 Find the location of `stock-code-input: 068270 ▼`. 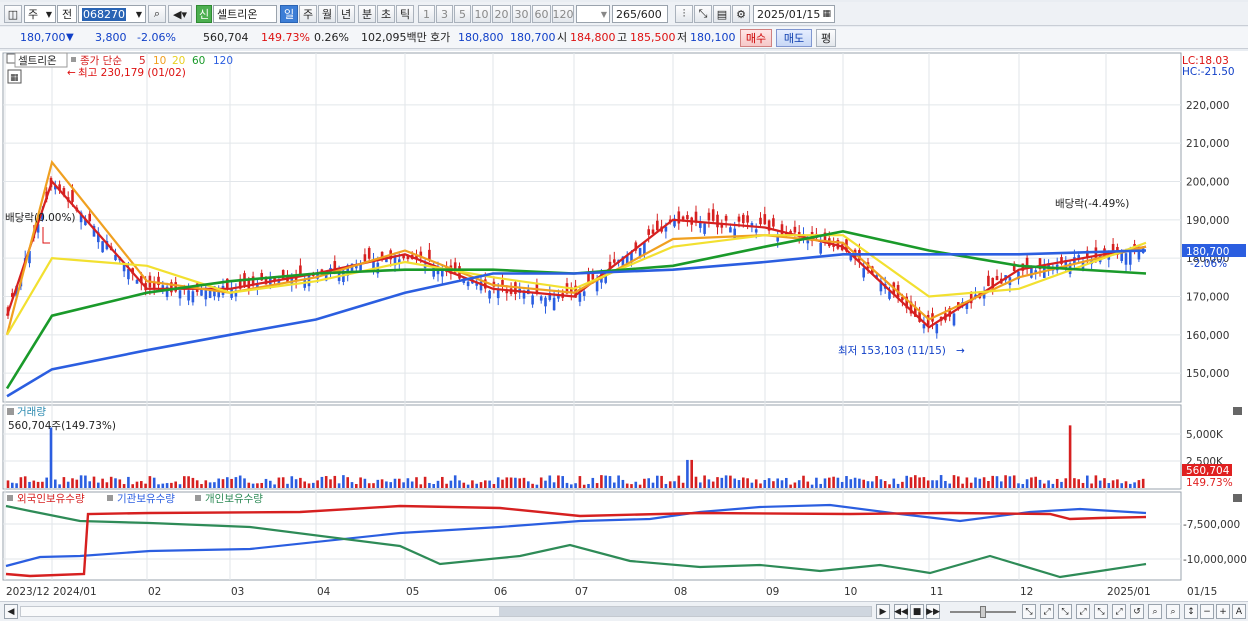

stock-code-input: 068270 ▼ is located at coordinates (112, 14).